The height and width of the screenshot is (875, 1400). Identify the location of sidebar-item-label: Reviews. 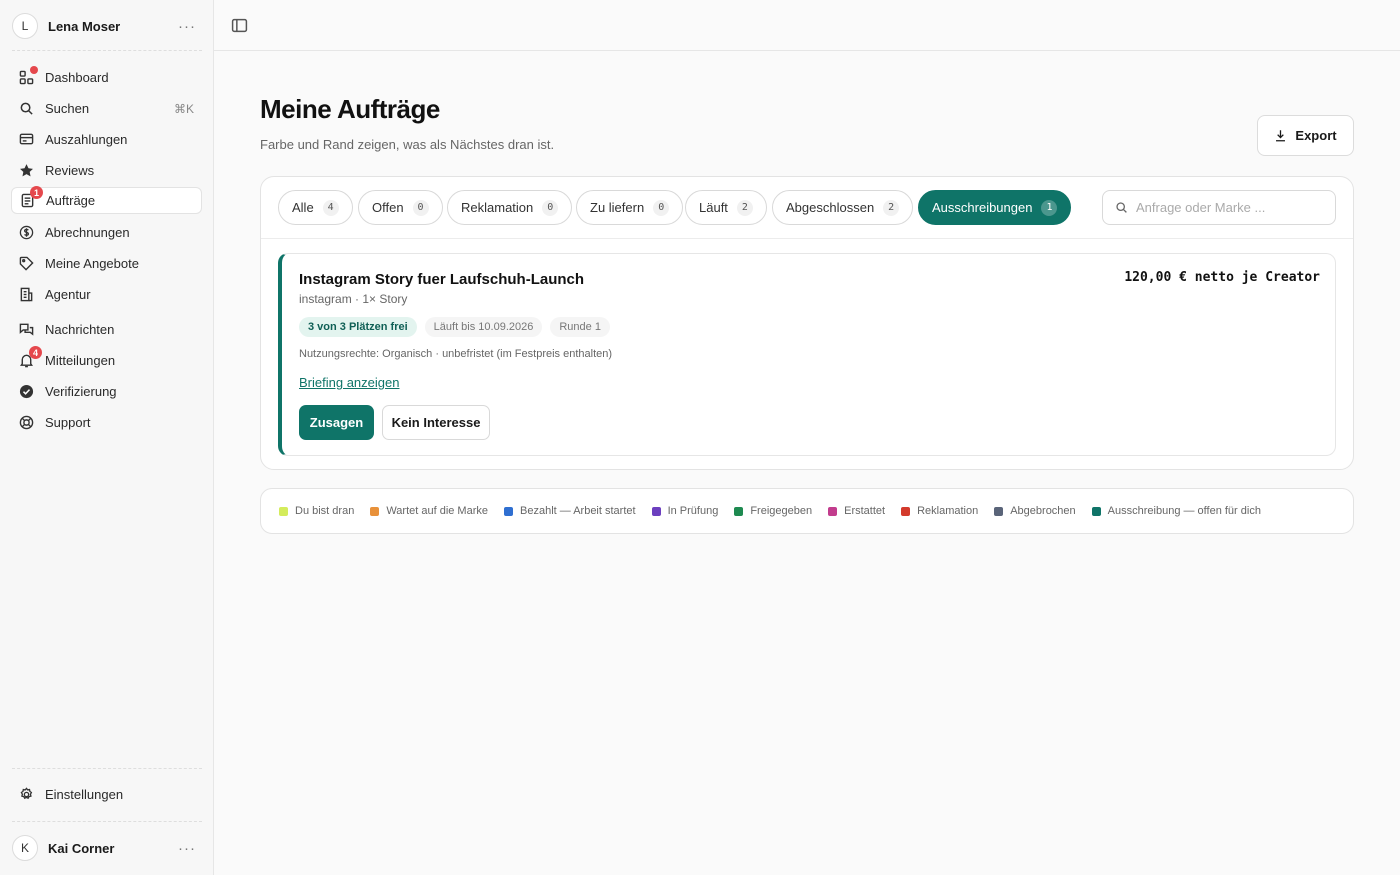
(70, 170).